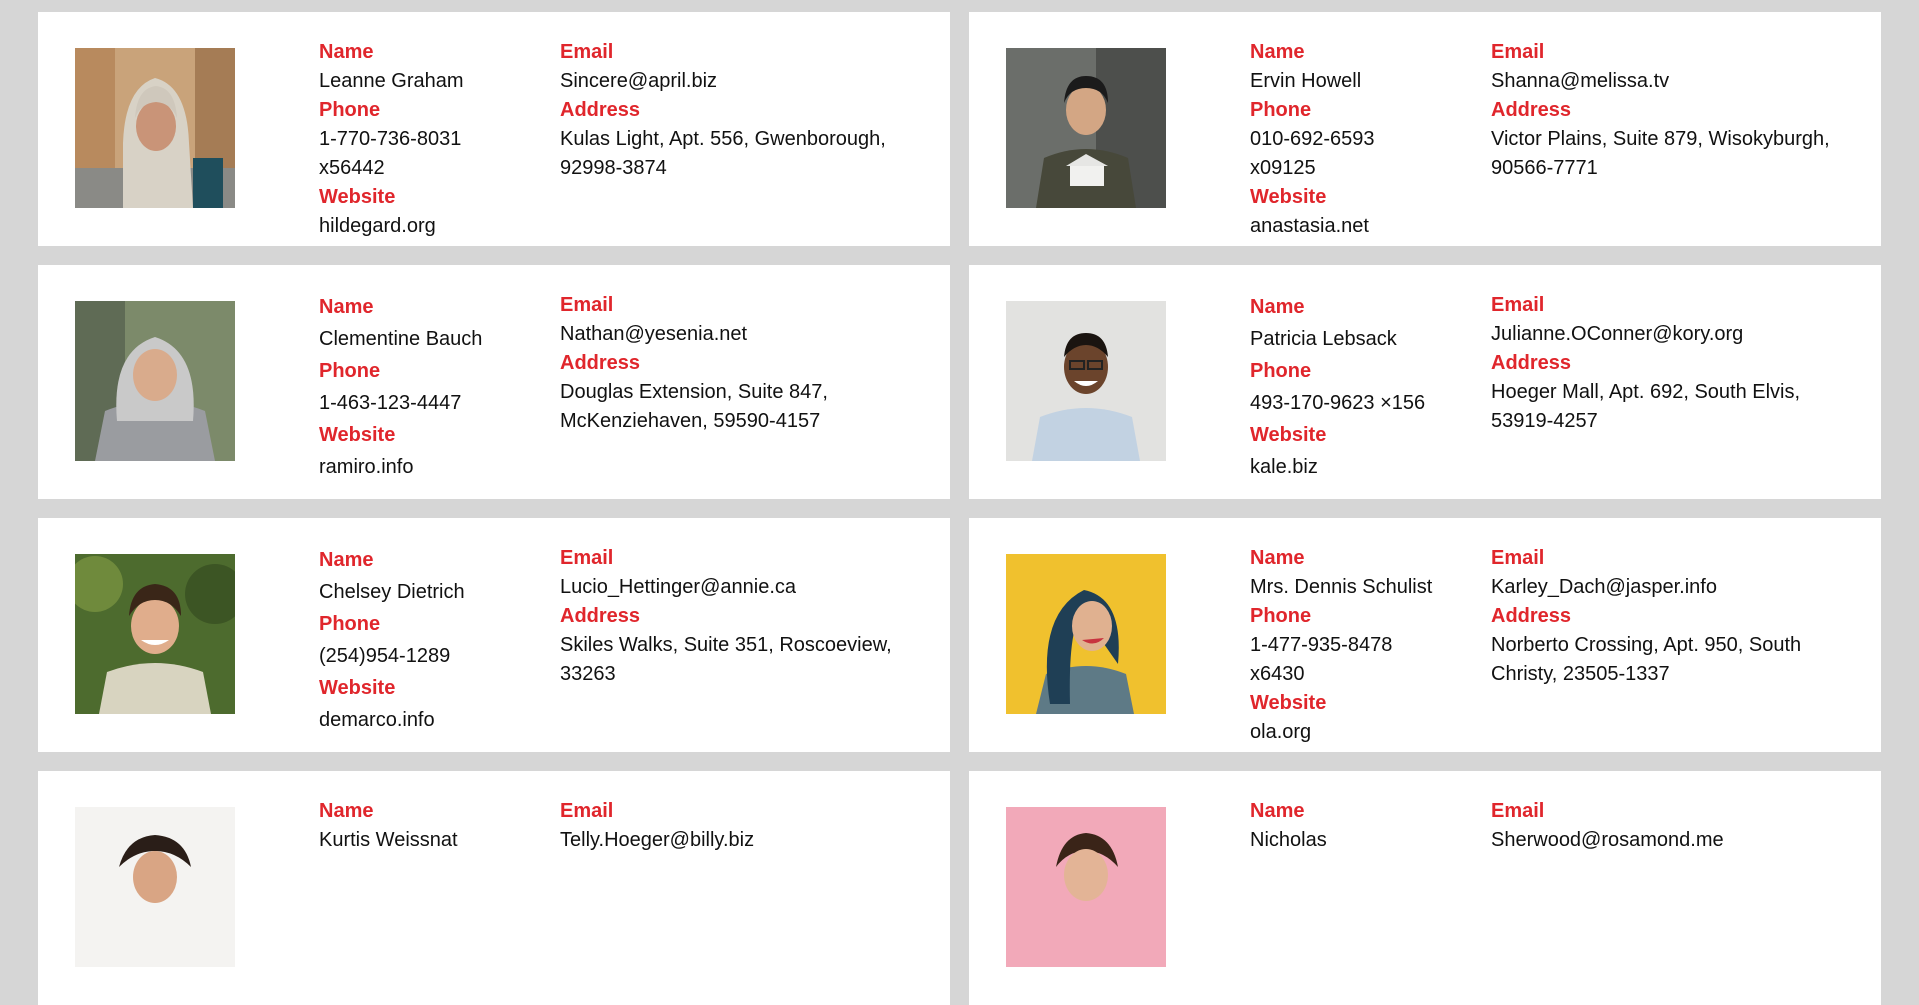 Image resolution: width=1919 pixels, height=1005 pixels. What do you see at coordinates (390, 403) in the screenshot?
I see `user-phone: 1-463-123-4447` at bounding box center [390, 403].